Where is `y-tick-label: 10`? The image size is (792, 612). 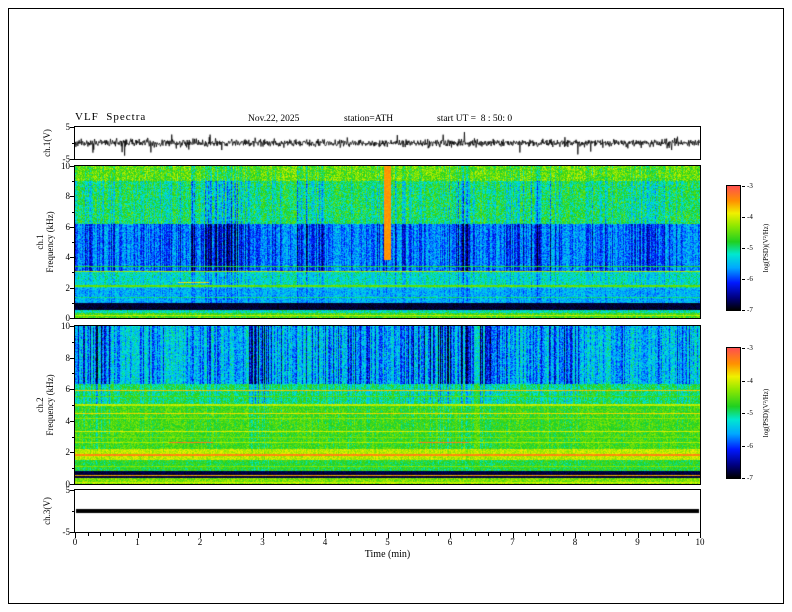
y-tick-label: 10 is located at coordinates (65, 326).